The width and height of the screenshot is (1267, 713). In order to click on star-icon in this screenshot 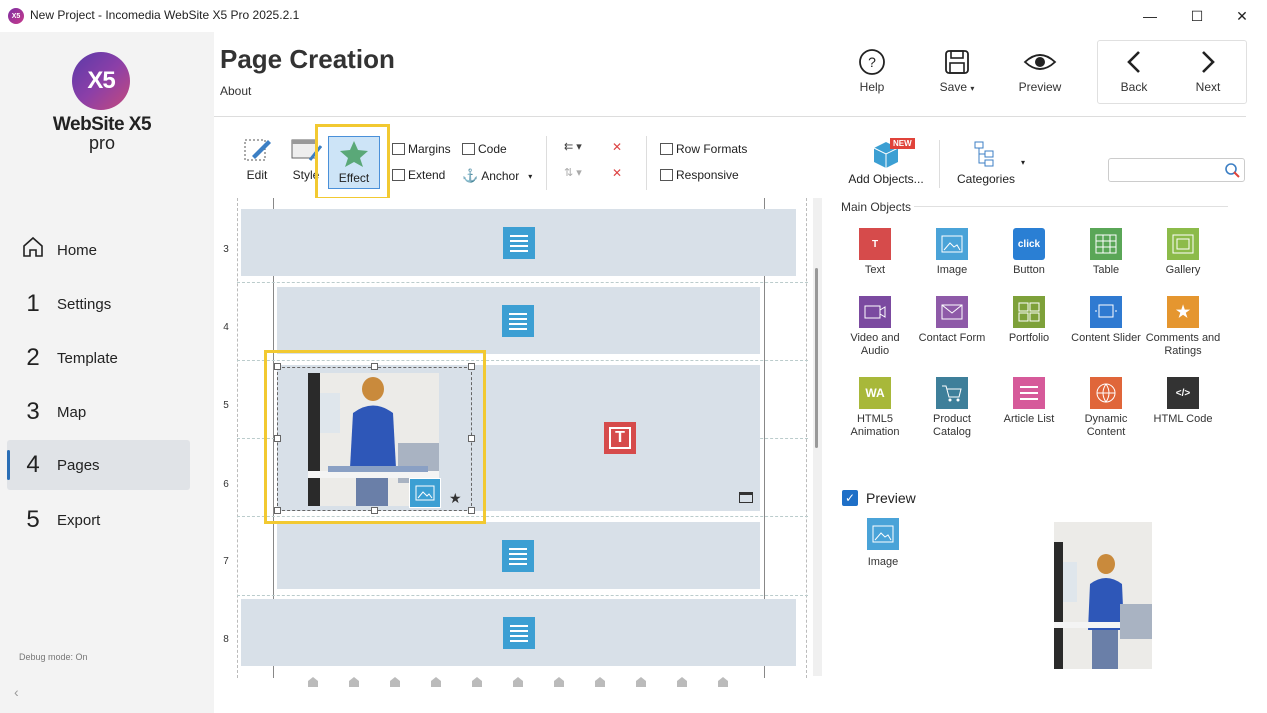, I will do `click(354, 154)`.